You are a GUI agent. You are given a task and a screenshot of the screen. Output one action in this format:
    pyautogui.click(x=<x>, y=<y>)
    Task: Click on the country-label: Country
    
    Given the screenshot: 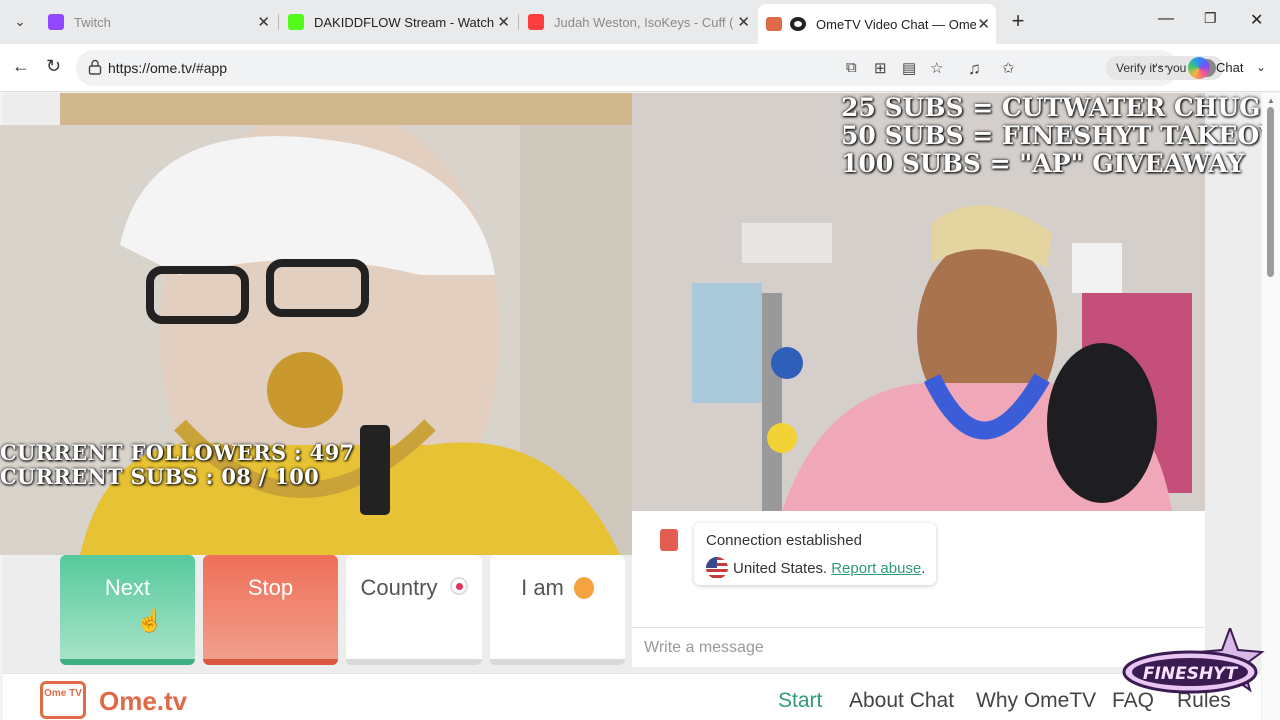 What is the action you would take?
    pyautogui.click(x=399, y=587)
    